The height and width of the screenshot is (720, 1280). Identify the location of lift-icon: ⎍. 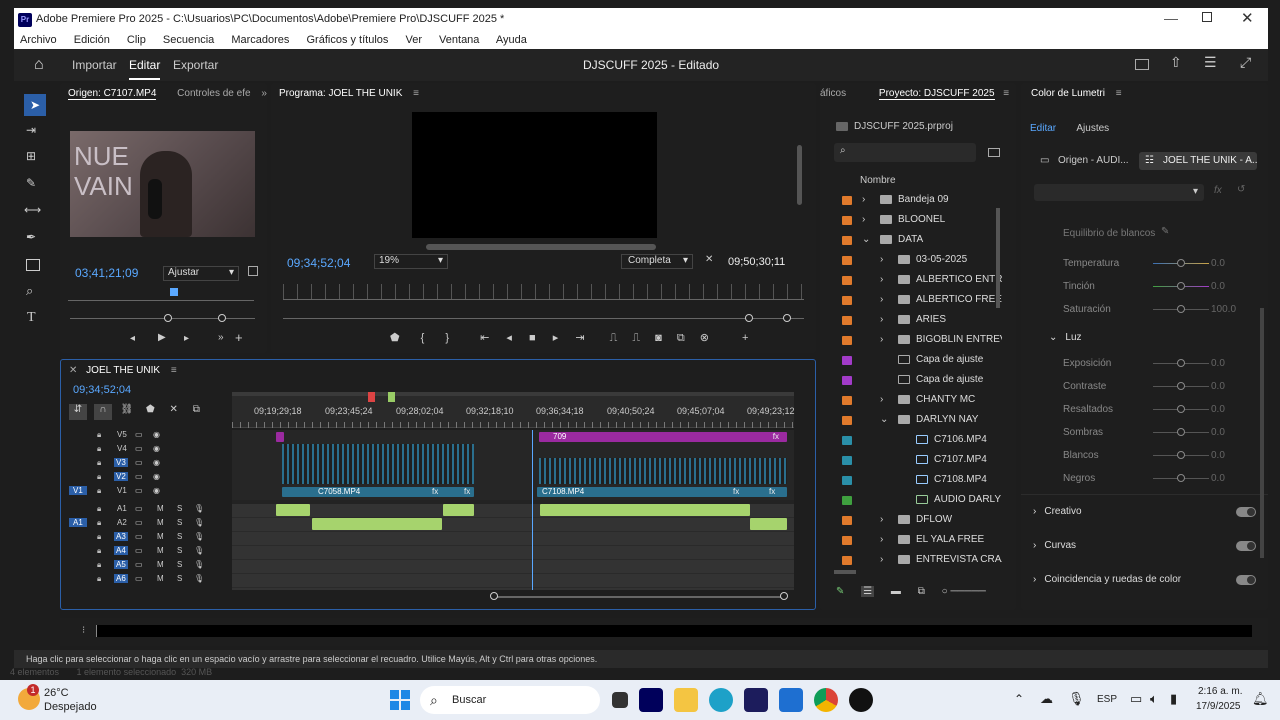
(614, 338).